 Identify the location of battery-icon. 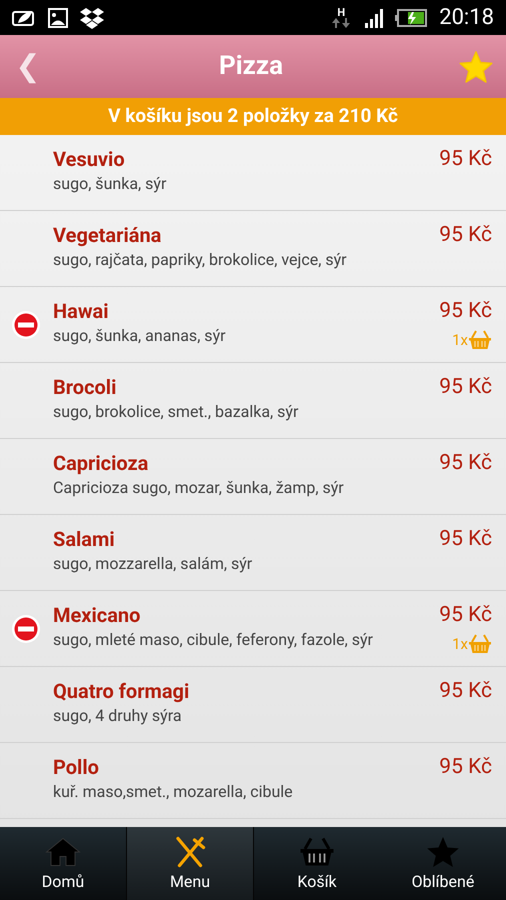
(411, 17).